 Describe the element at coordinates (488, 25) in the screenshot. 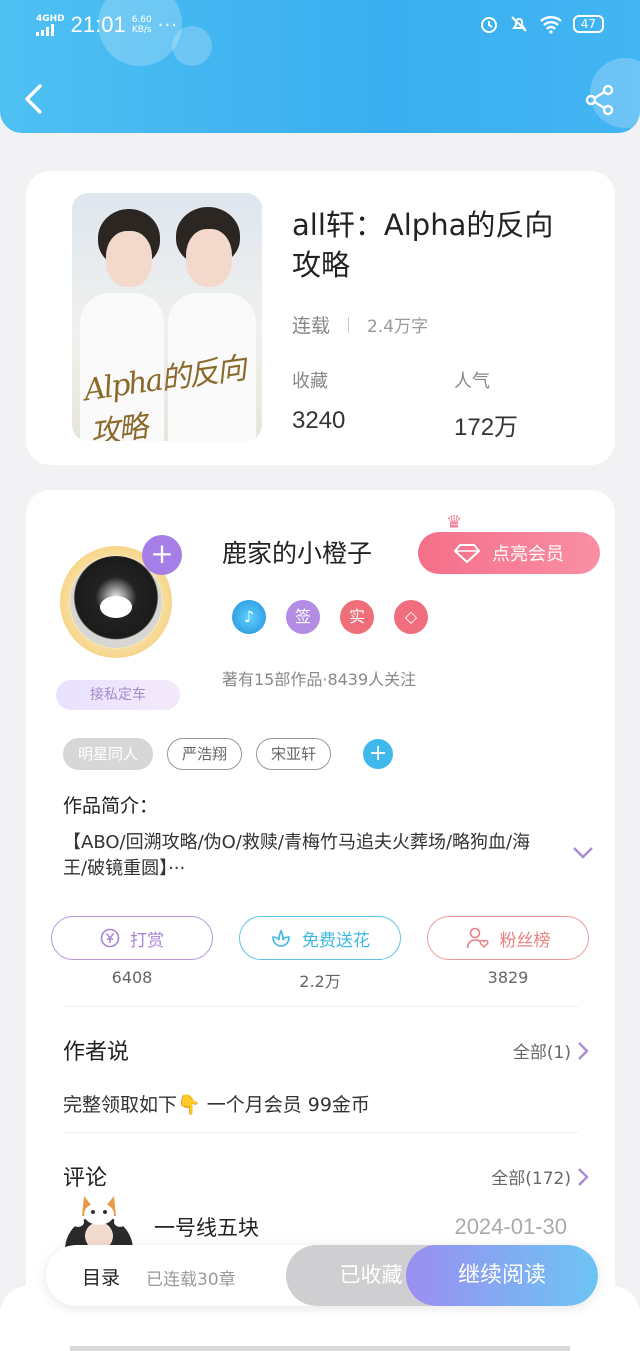

I see `alarm-icon` at that location.